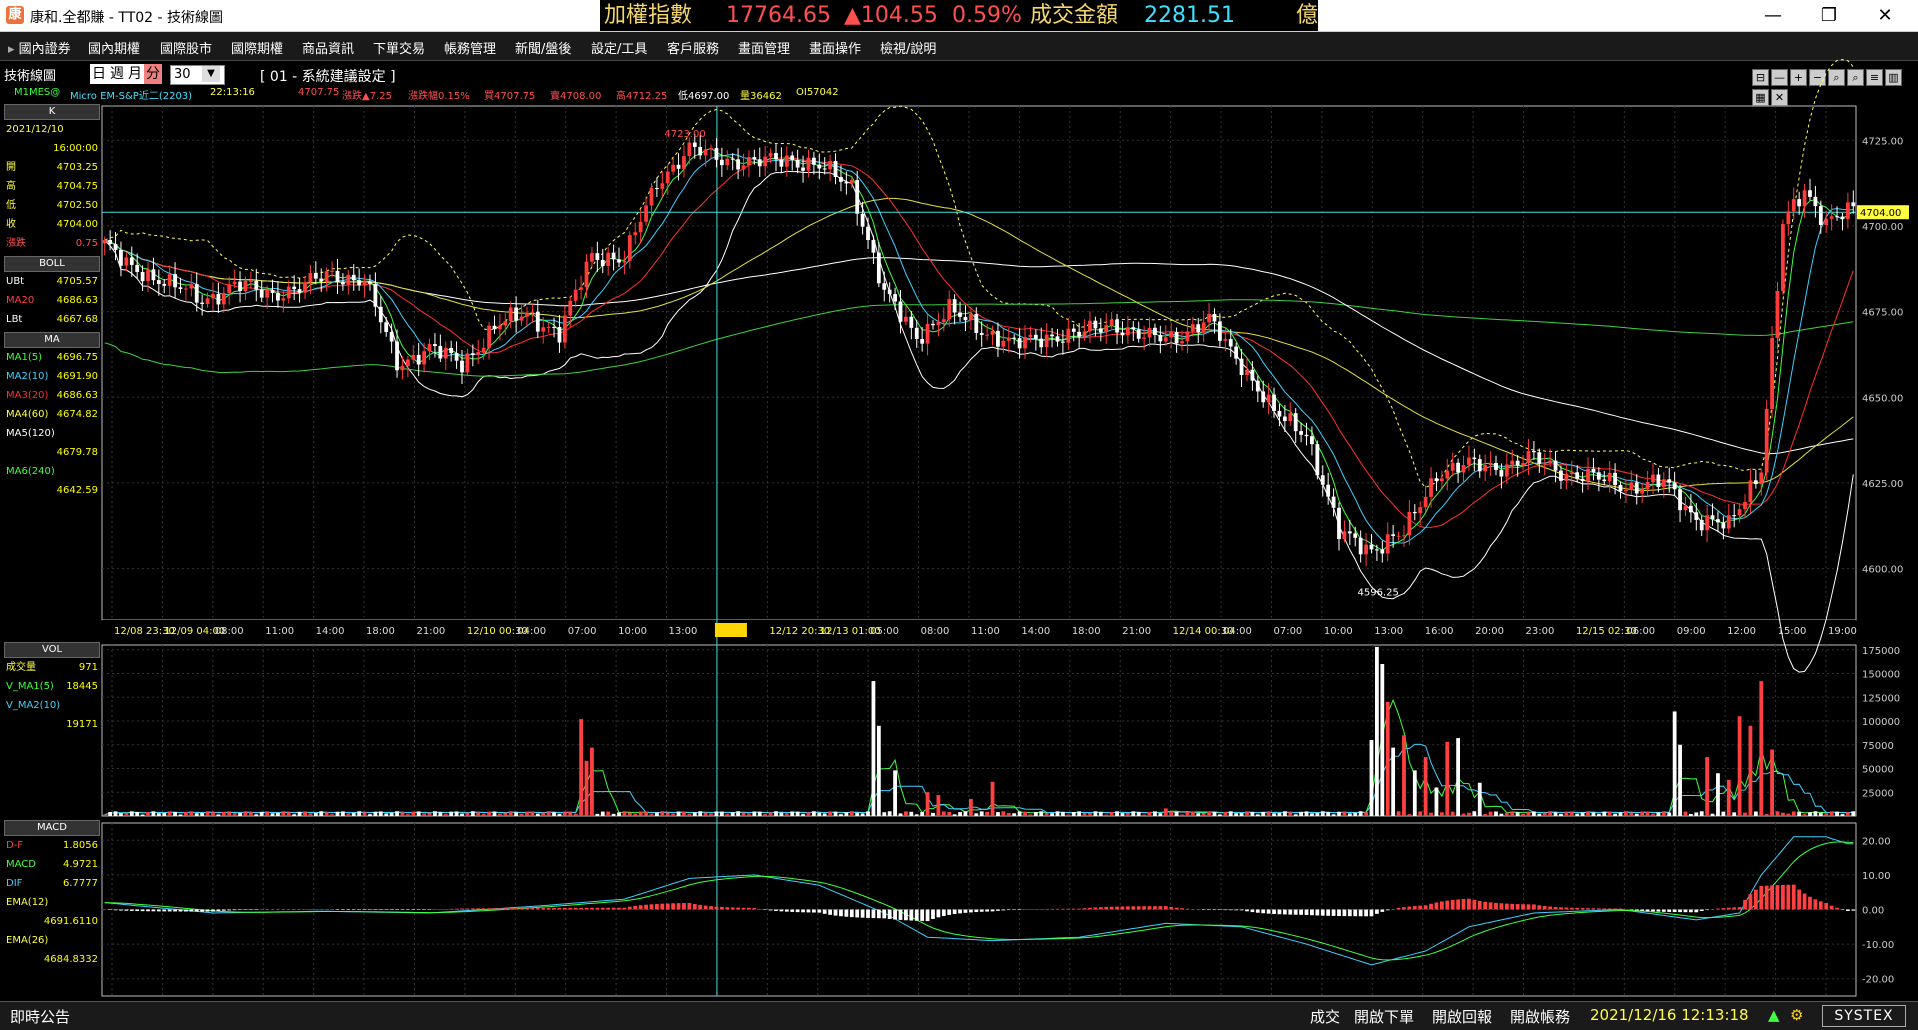  What do you see at coordinates (1876, 841) in the screenshot?
I see `macd-tick-label: 20.00` at bounding box center [1876, 841].